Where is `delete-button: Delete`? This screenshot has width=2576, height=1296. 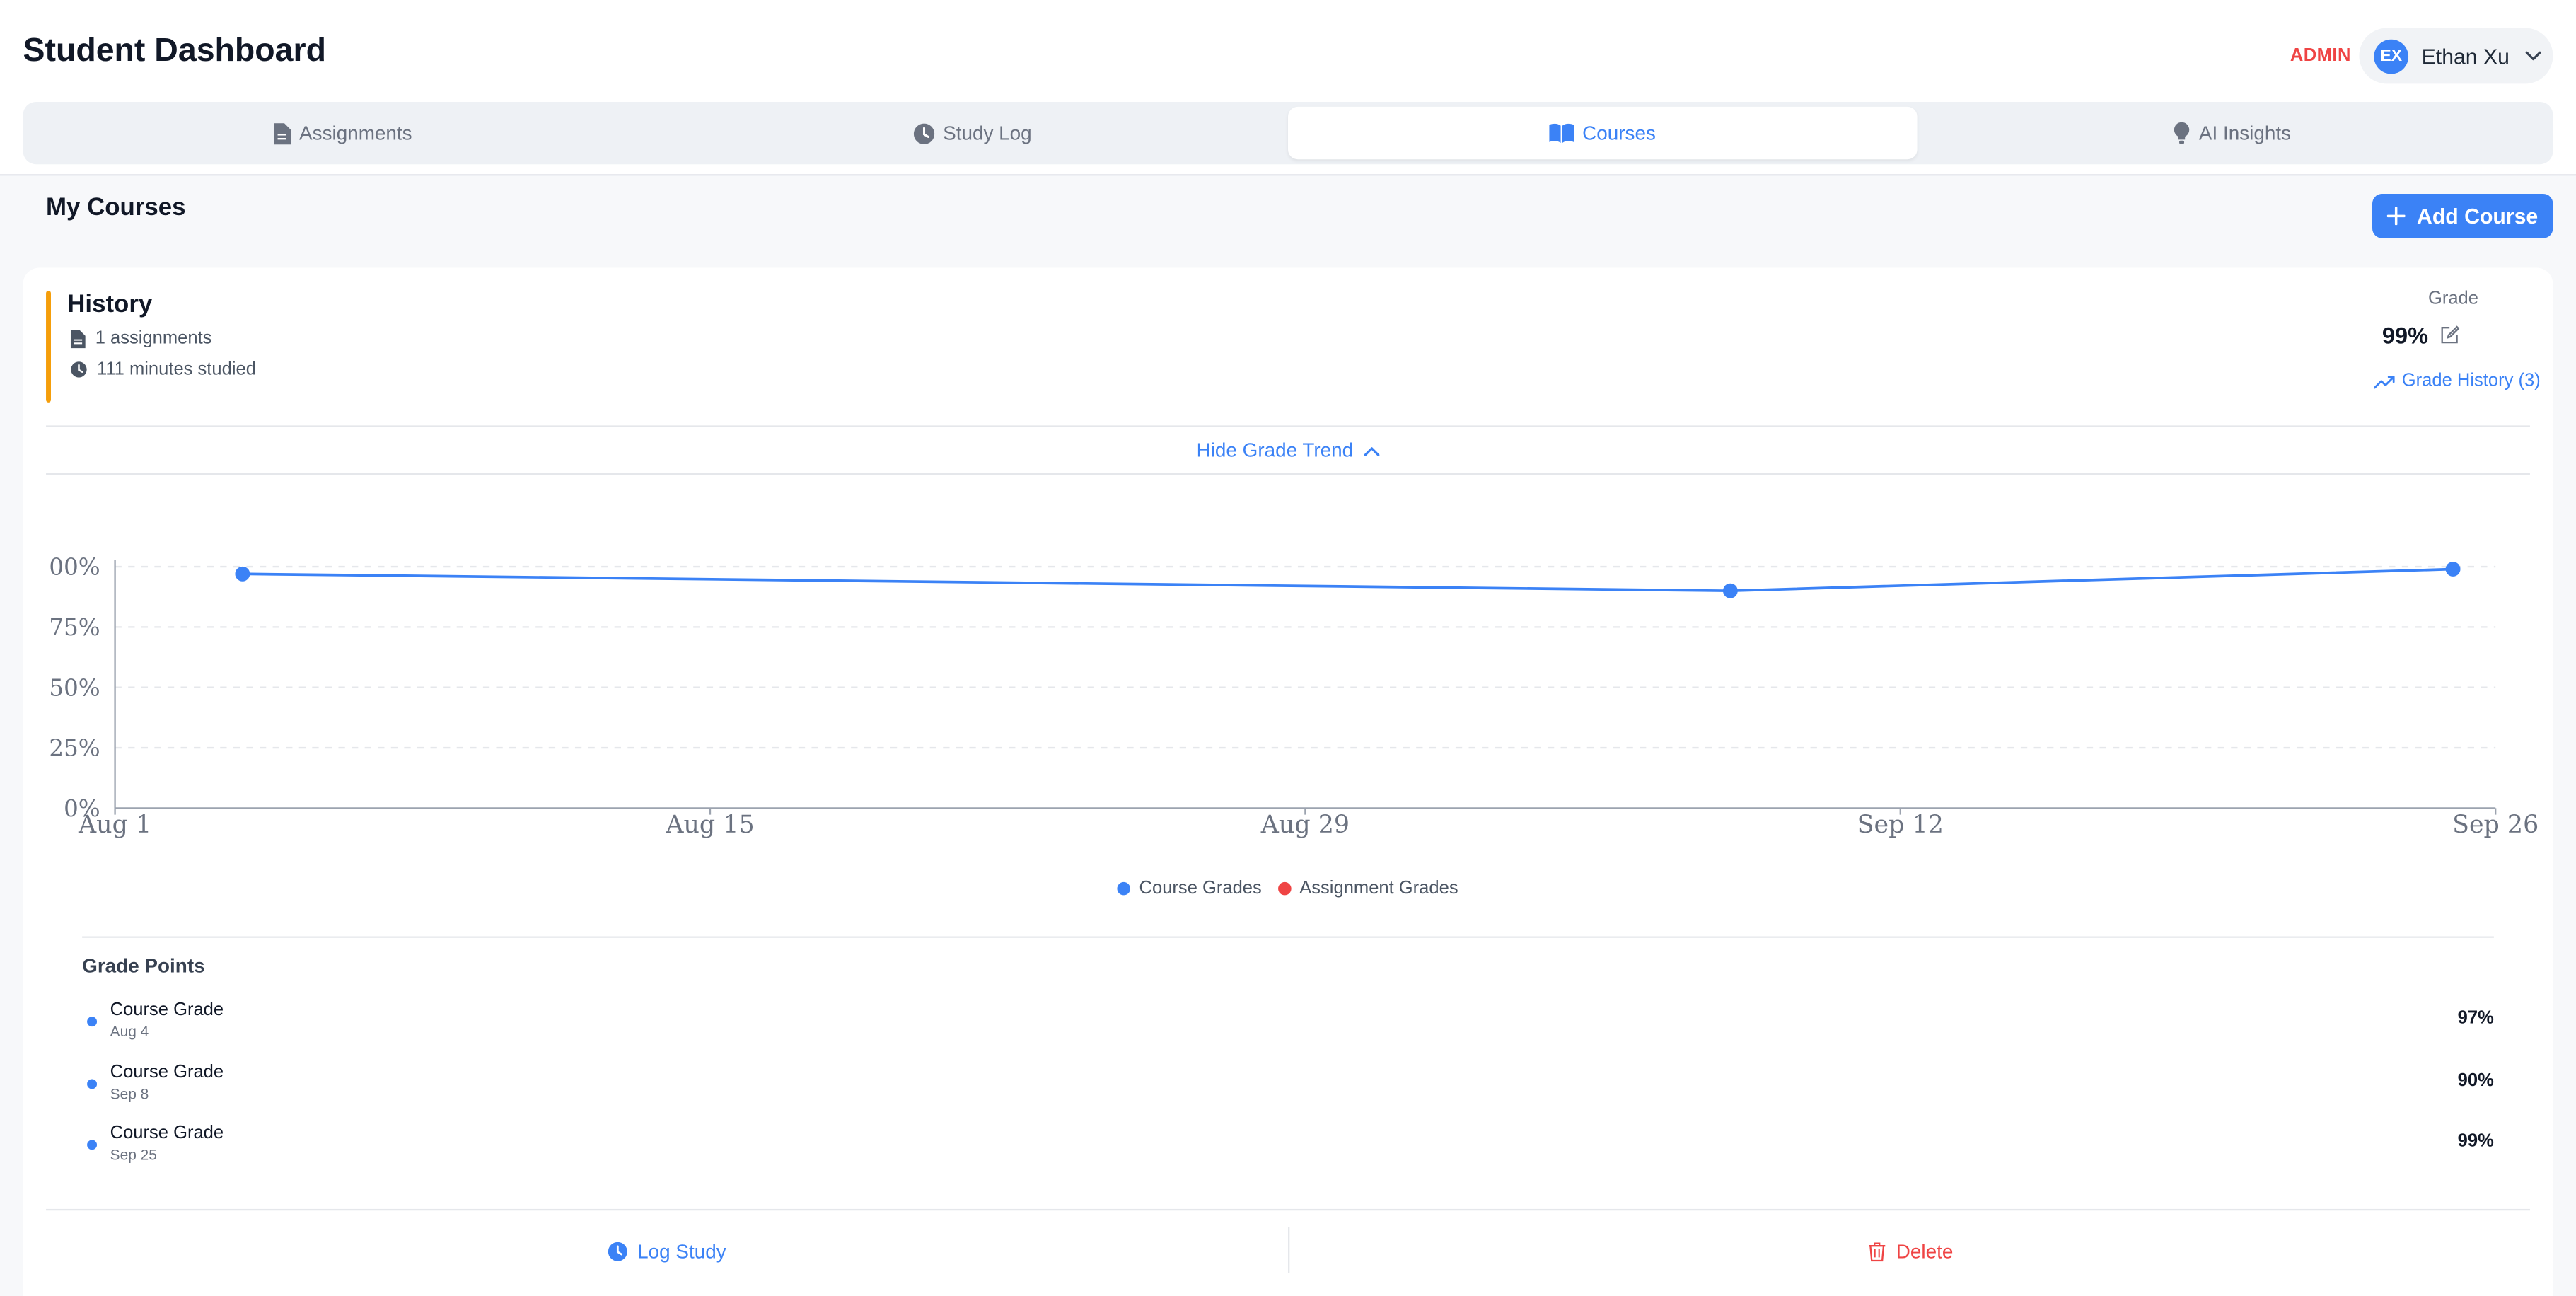
delete-button: Delete is located at coordinates (1910, 1251).